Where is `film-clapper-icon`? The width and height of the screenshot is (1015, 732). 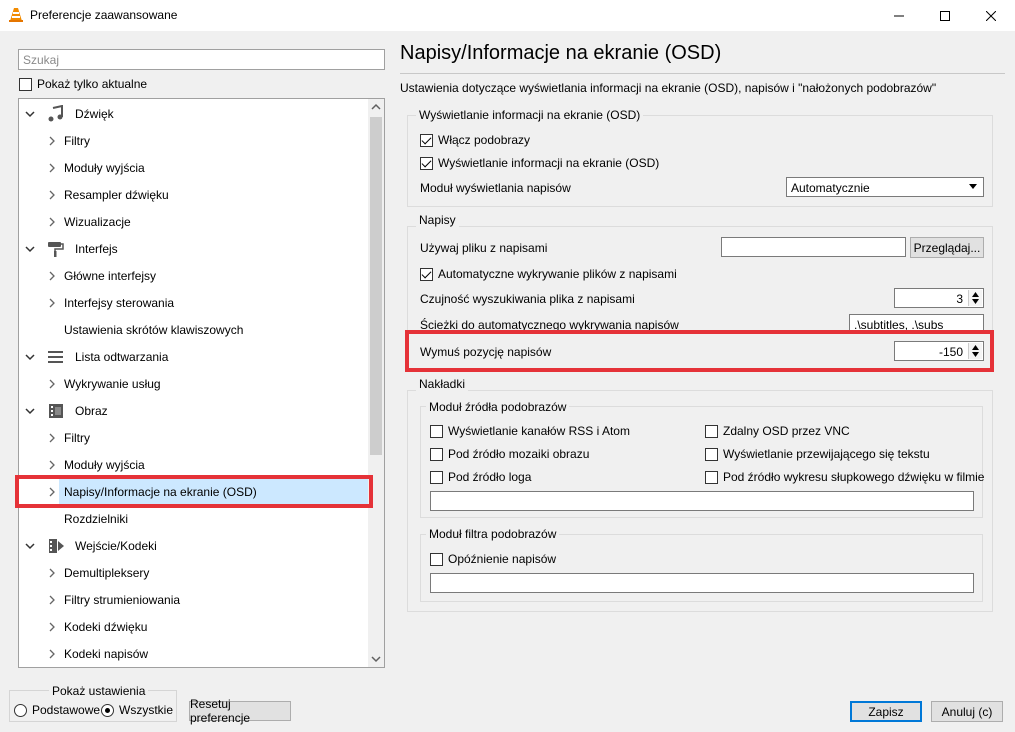
film-clapper-icon is located at coordinates (56, 411).